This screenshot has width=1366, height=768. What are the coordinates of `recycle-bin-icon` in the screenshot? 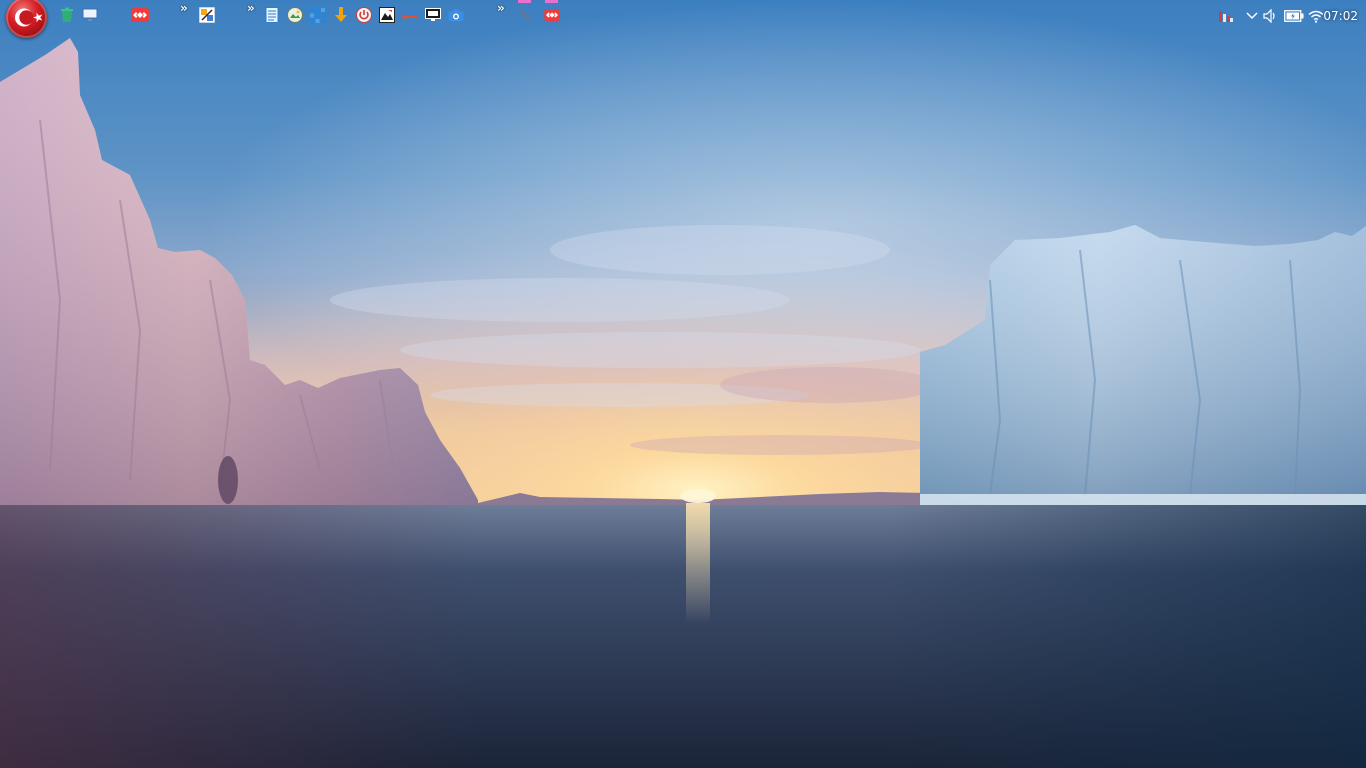 It's located at (67, 14).